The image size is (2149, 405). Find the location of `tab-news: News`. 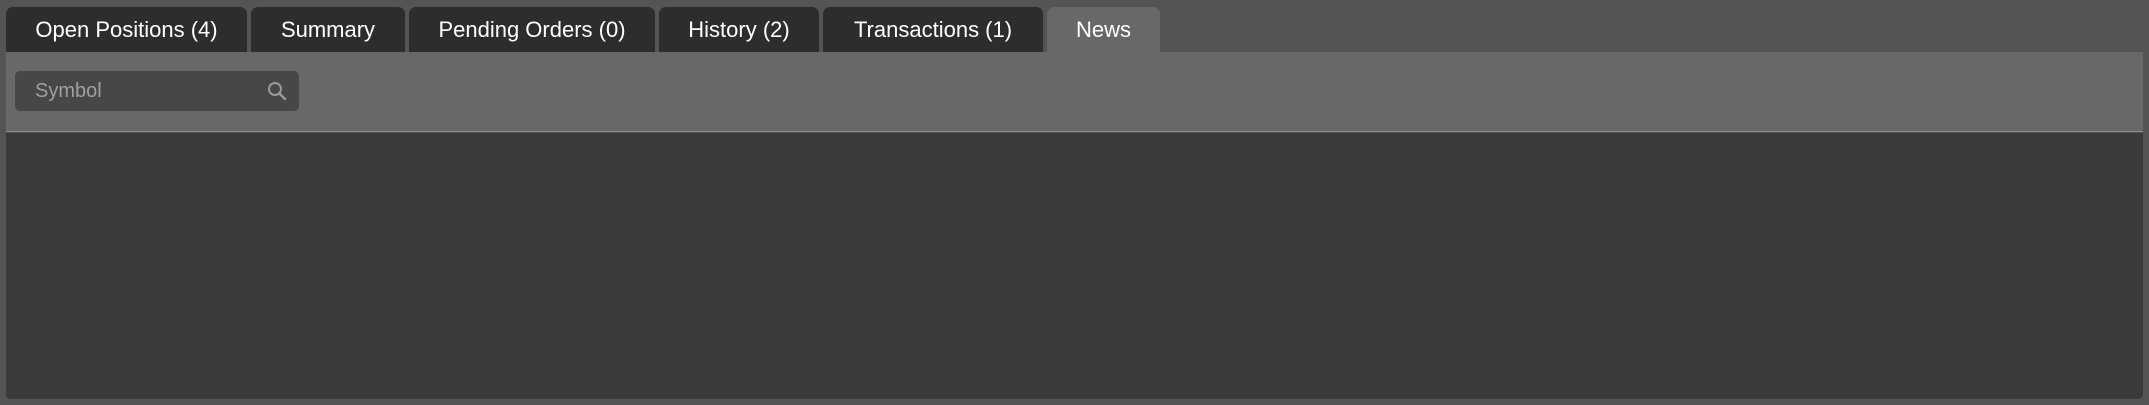

tab-news: News is located at coordinates (1103, 29).